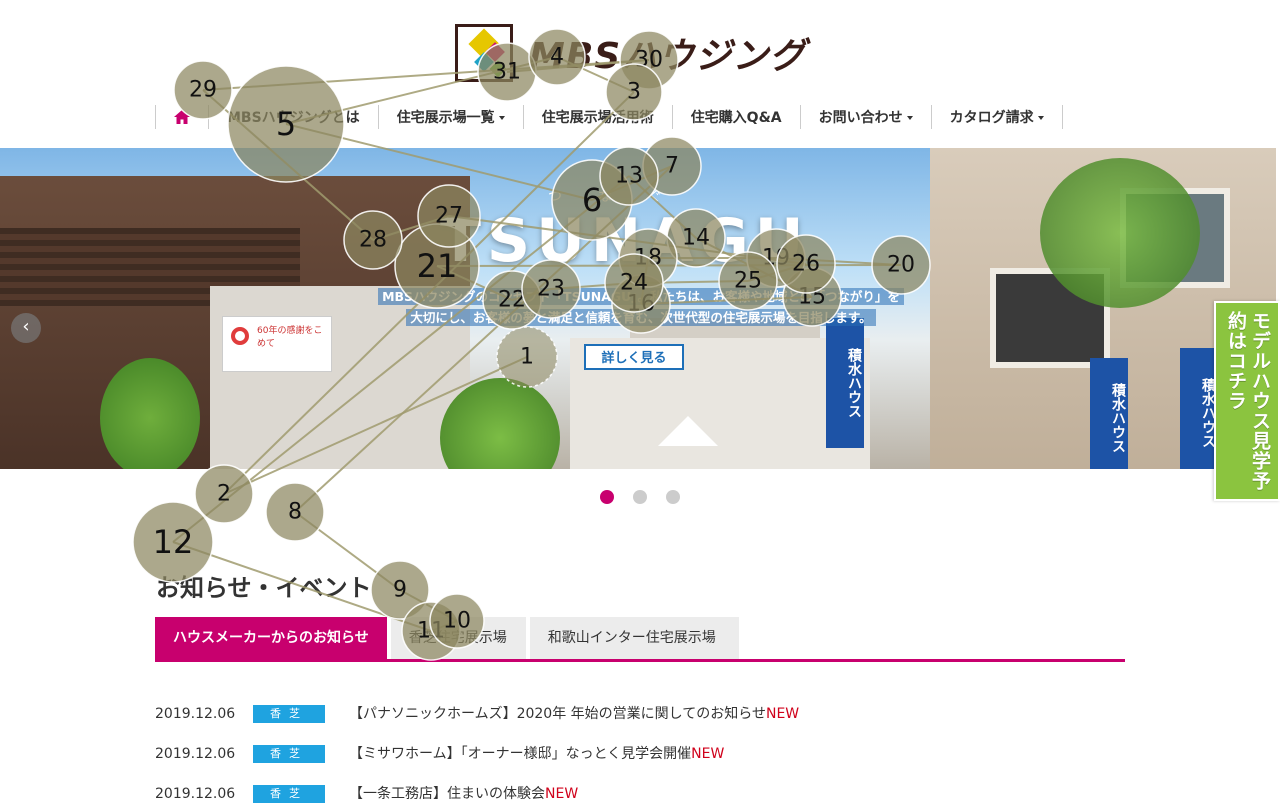  Describe the element at coordinates (484, 53) in the screenshot. I see `logo-mark-icon` at that location.